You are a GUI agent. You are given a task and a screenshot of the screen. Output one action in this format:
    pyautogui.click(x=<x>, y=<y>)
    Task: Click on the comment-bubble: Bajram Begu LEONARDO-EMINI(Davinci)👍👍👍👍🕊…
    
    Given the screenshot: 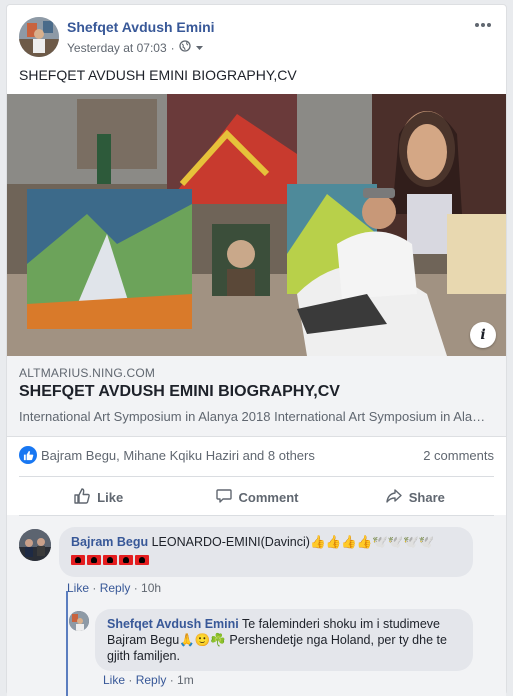 What is the action you would take?
    pyautogui.click(x=266, y=552)
    